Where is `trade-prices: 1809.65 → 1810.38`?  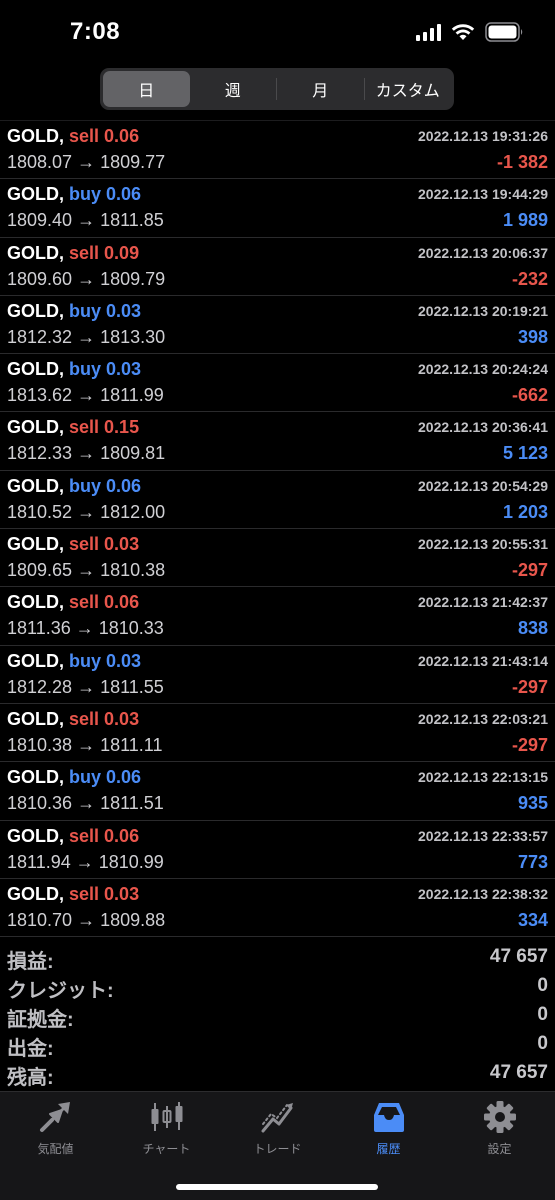
trade-prices: 1809.65 → 1810.38 is located at coordinates (86, 570).